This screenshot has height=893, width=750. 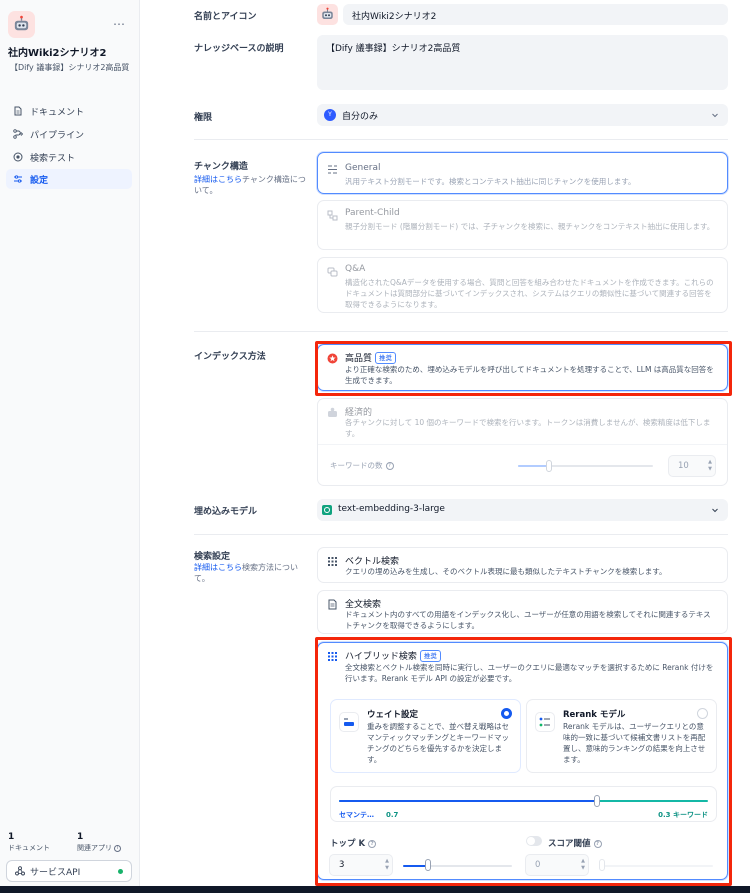 I want to click on keyword-count-slider-fill, so click(x=533, y=466).